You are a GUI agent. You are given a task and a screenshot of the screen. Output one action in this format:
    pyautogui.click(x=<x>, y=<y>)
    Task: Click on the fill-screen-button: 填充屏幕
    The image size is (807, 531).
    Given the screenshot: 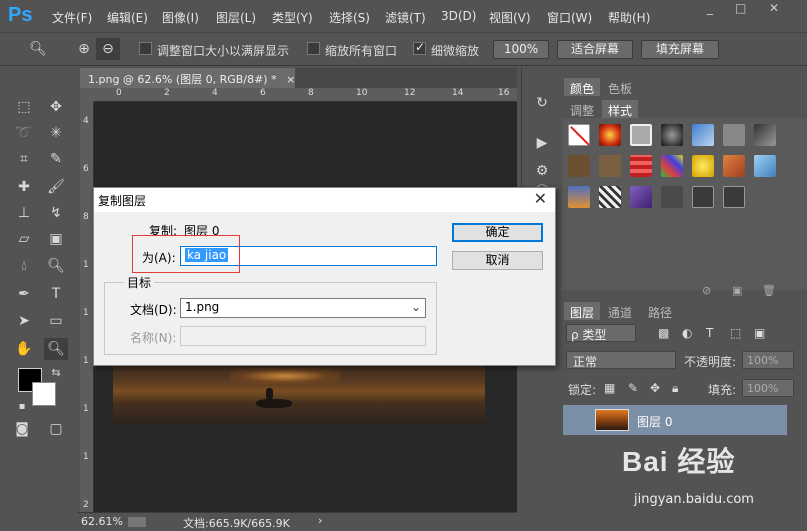 What is the action you would take?
    pyautogui.click(x=680, y=49)
    